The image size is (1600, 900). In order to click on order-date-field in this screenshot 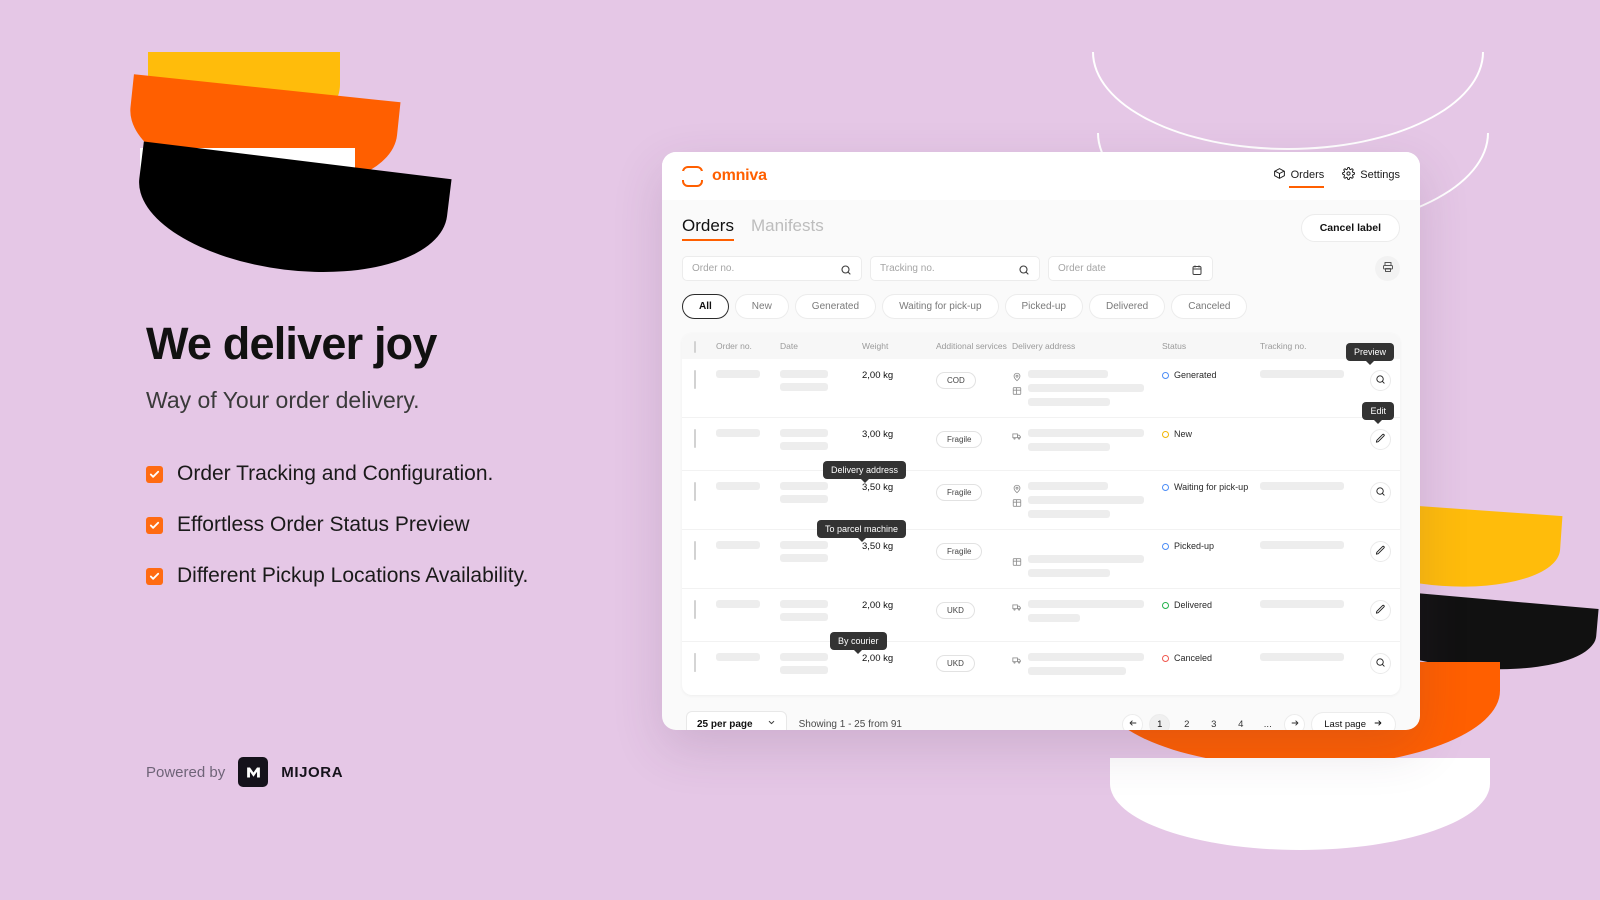, I will do `click(1130, 268)`.